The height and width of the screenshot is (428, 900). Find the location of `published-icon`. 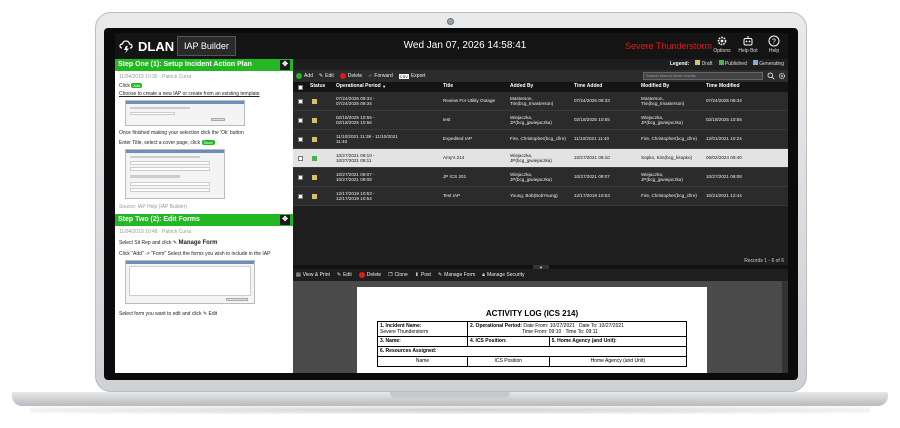

published-icon is located at coordinates (314, 158).